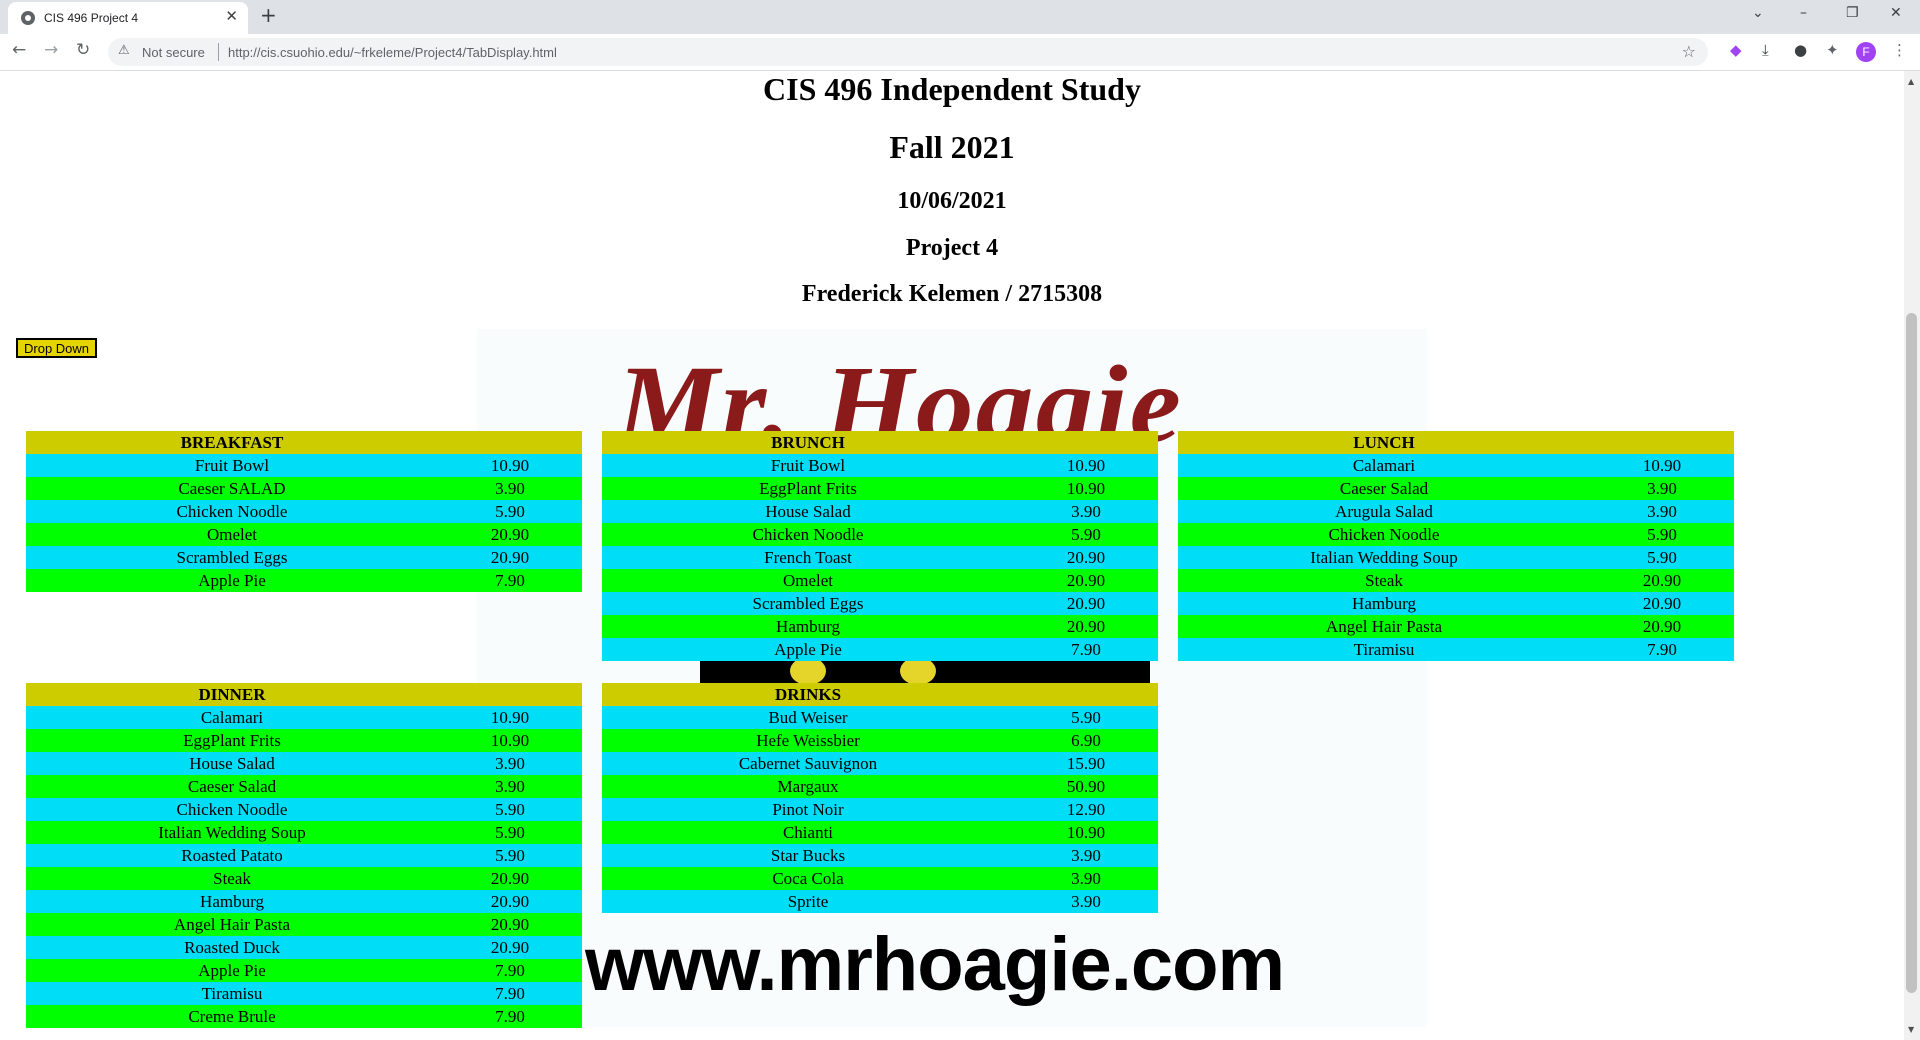 This screenshot has width=1920, height=1040. Describe the element at coordinates (1911, 1029) in the screenshot. I see `scroll-down-icon: ▼` at that location.